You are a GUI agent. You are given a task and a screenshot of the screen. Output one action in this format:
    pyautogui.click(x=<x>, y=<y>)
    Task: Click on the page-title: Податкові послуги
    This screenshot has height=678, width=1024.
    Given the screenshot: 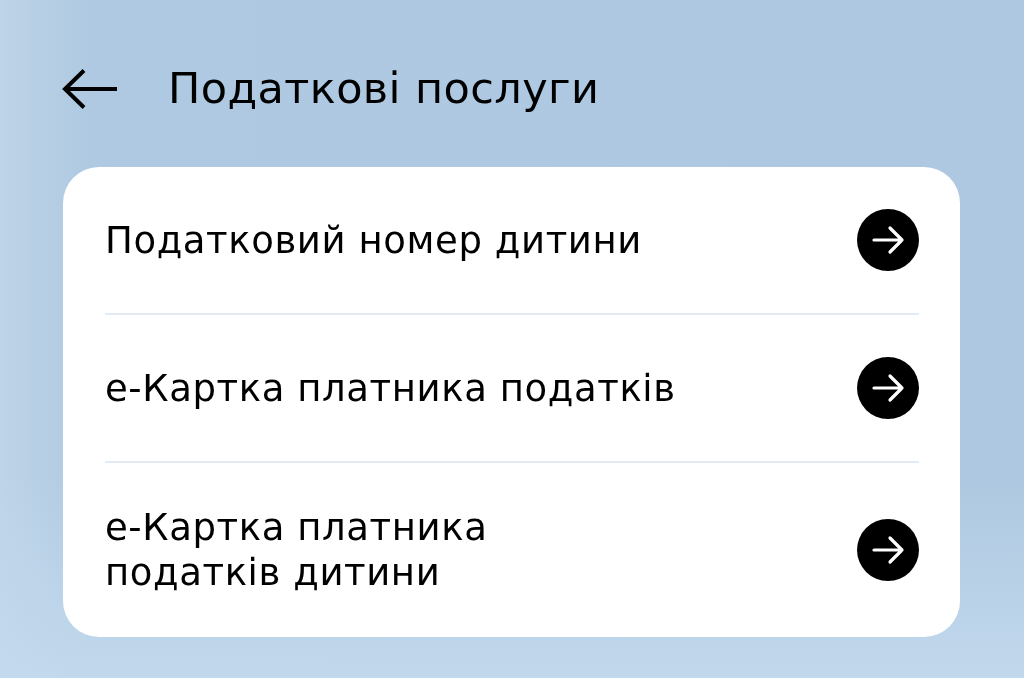 What is the action you would take?
    pyautogui.click(x=384, y=89)
    